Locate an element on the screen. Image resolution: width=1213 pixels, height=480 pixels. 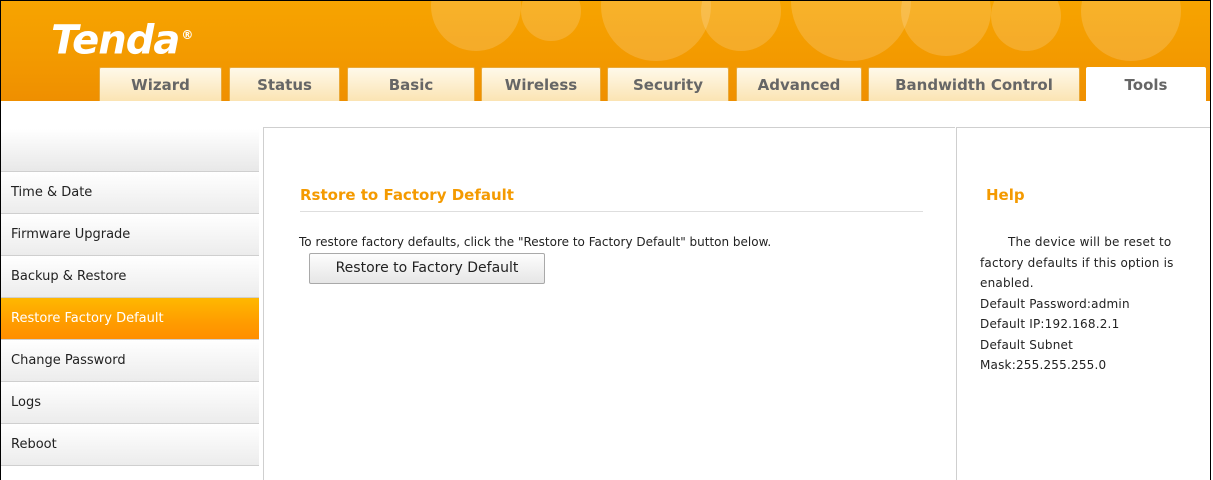
sidebar-header is located at coordinates (130, 150).